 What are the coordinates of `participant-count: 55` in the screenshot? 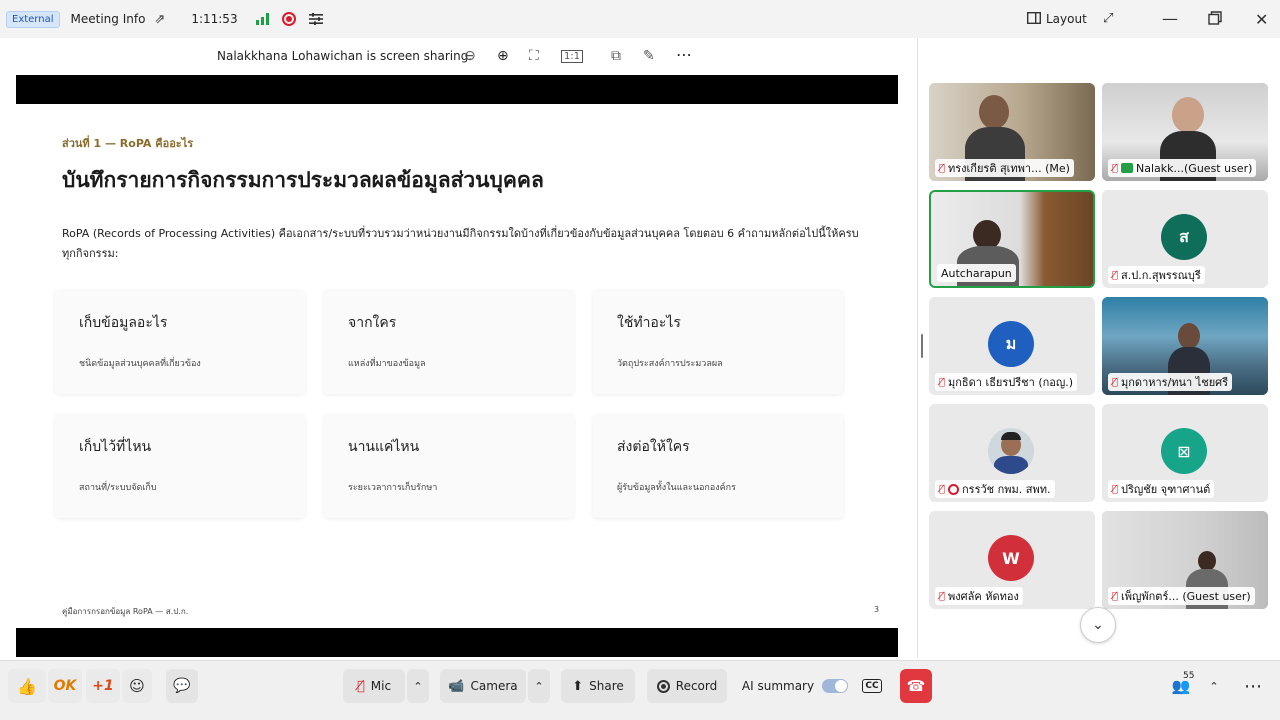 It's located at (1189, 676).